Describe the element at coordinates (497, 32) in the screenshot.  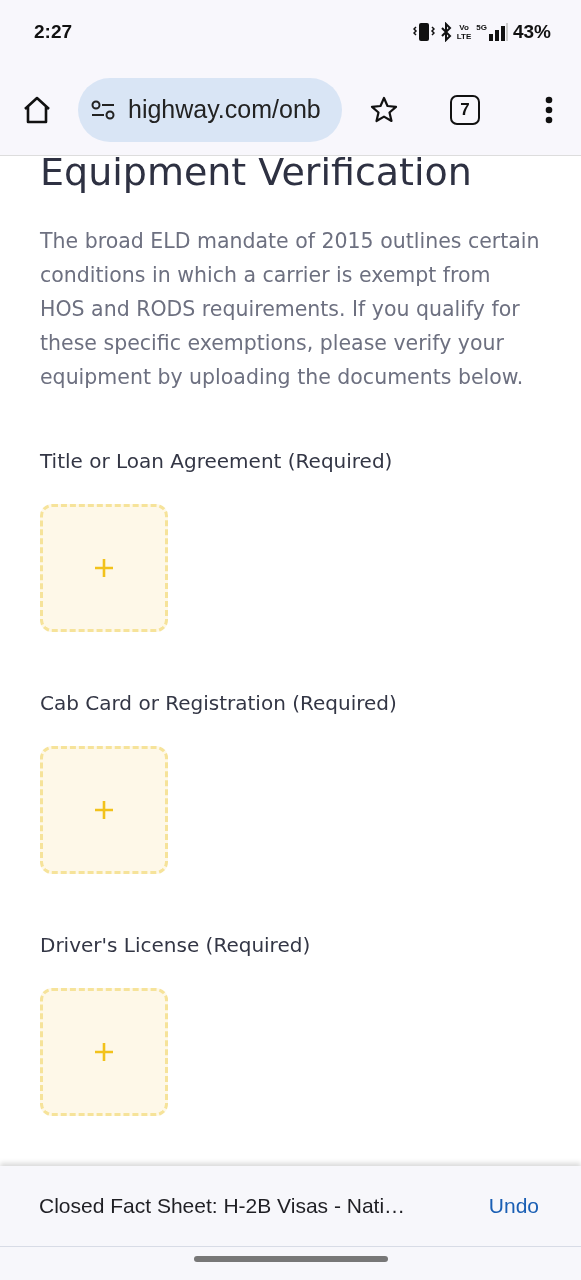
I see `signal-icon` at that location.